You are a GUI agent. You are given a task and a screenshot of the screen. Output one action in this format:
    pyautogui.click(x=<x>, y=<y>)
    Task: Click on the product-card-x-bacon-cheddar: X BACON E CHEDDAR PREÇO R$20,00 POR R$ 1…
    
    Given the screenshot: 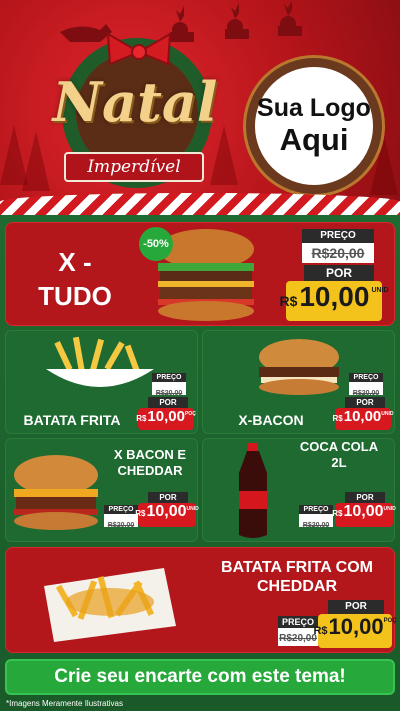 What is the action you would take?
    pyautogui.click(x=102, y=490)
    